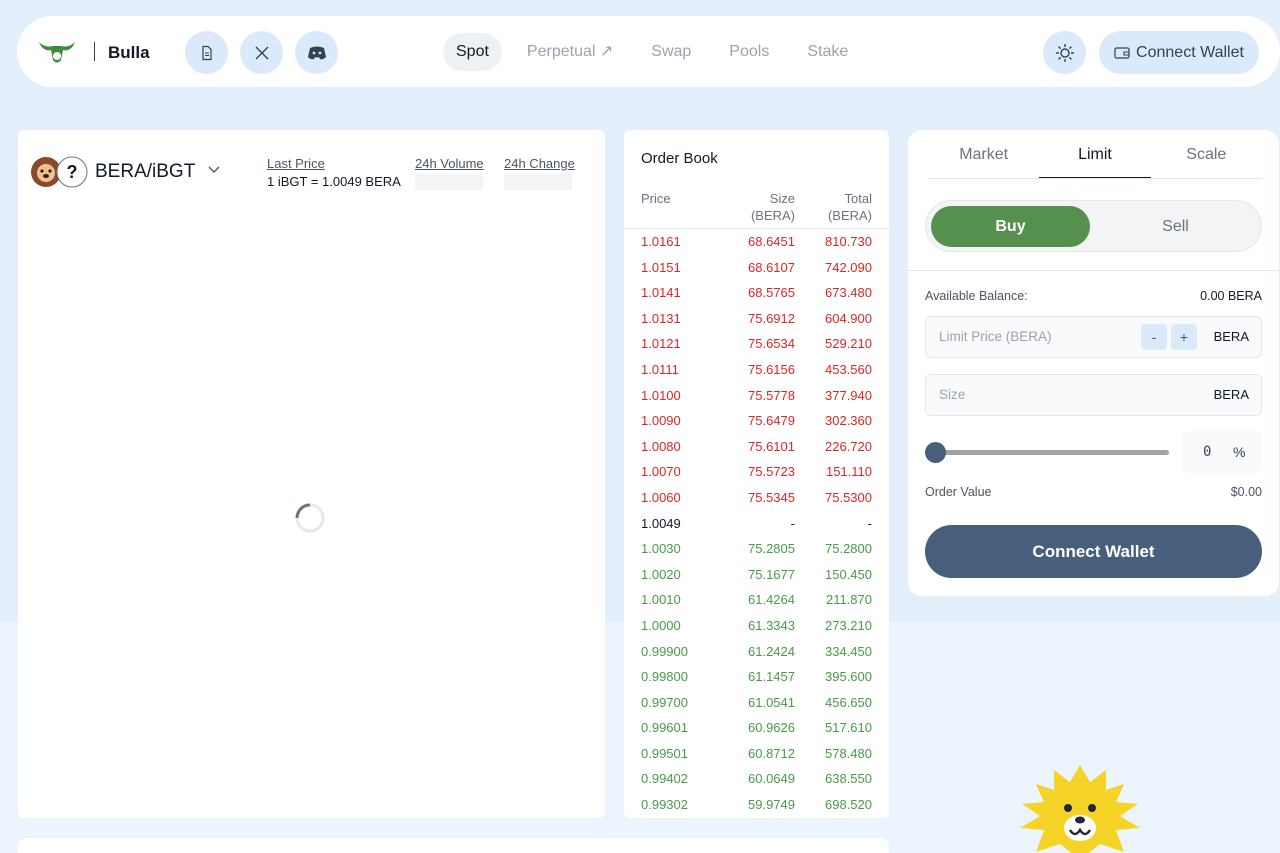  What do you see at coordinates (1093, 551) in the screenshot?
I see `connect-wallet-button: Connect Wallet` at bounding box center [1093, 551].